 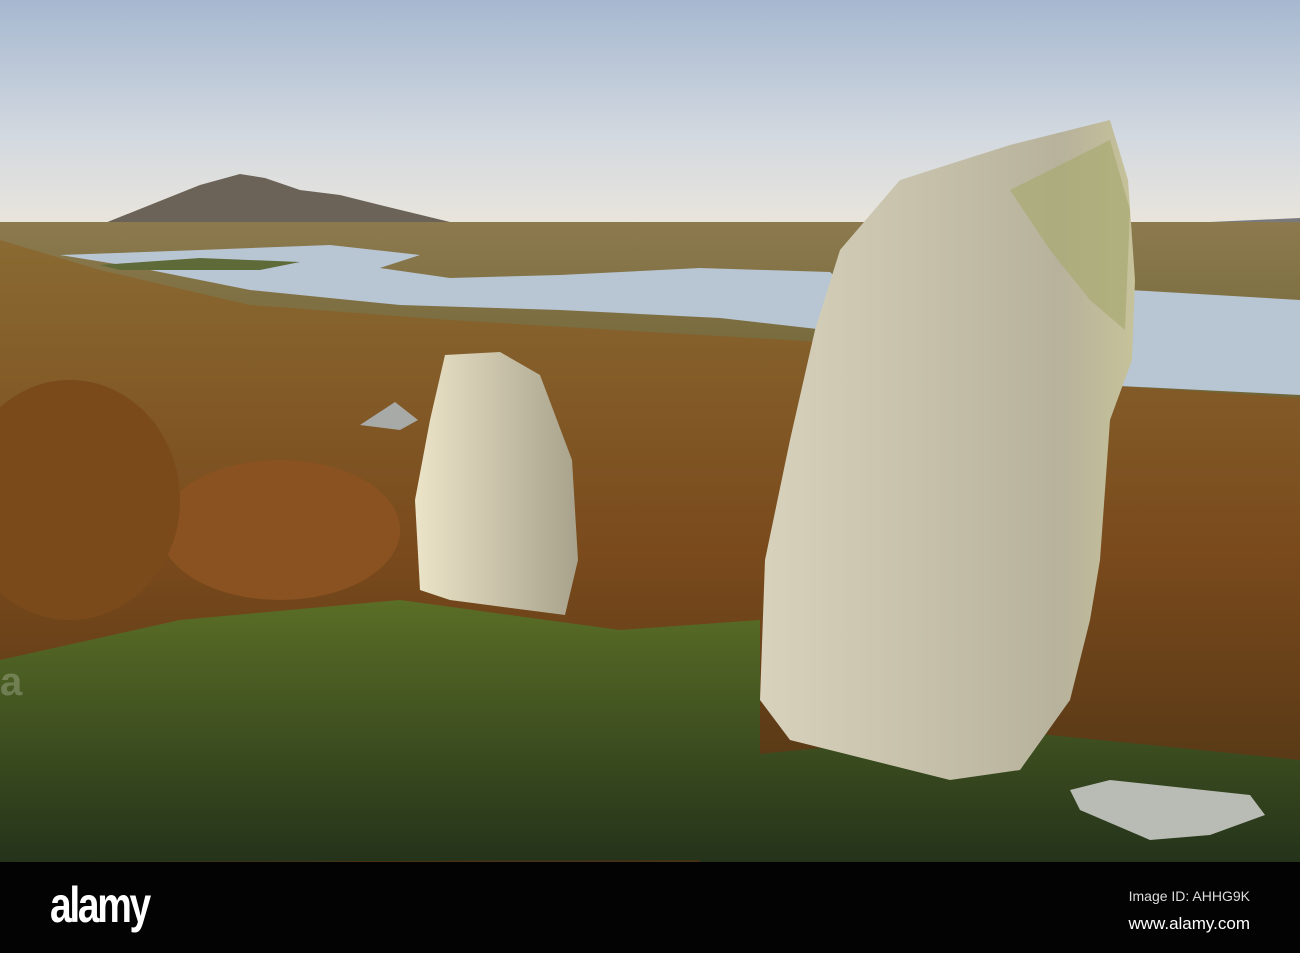 What do you see at coordinates (1189, 923) in the screenshot?
I see `site-url: www.alamy.com` at bounding box center [1189, 923].